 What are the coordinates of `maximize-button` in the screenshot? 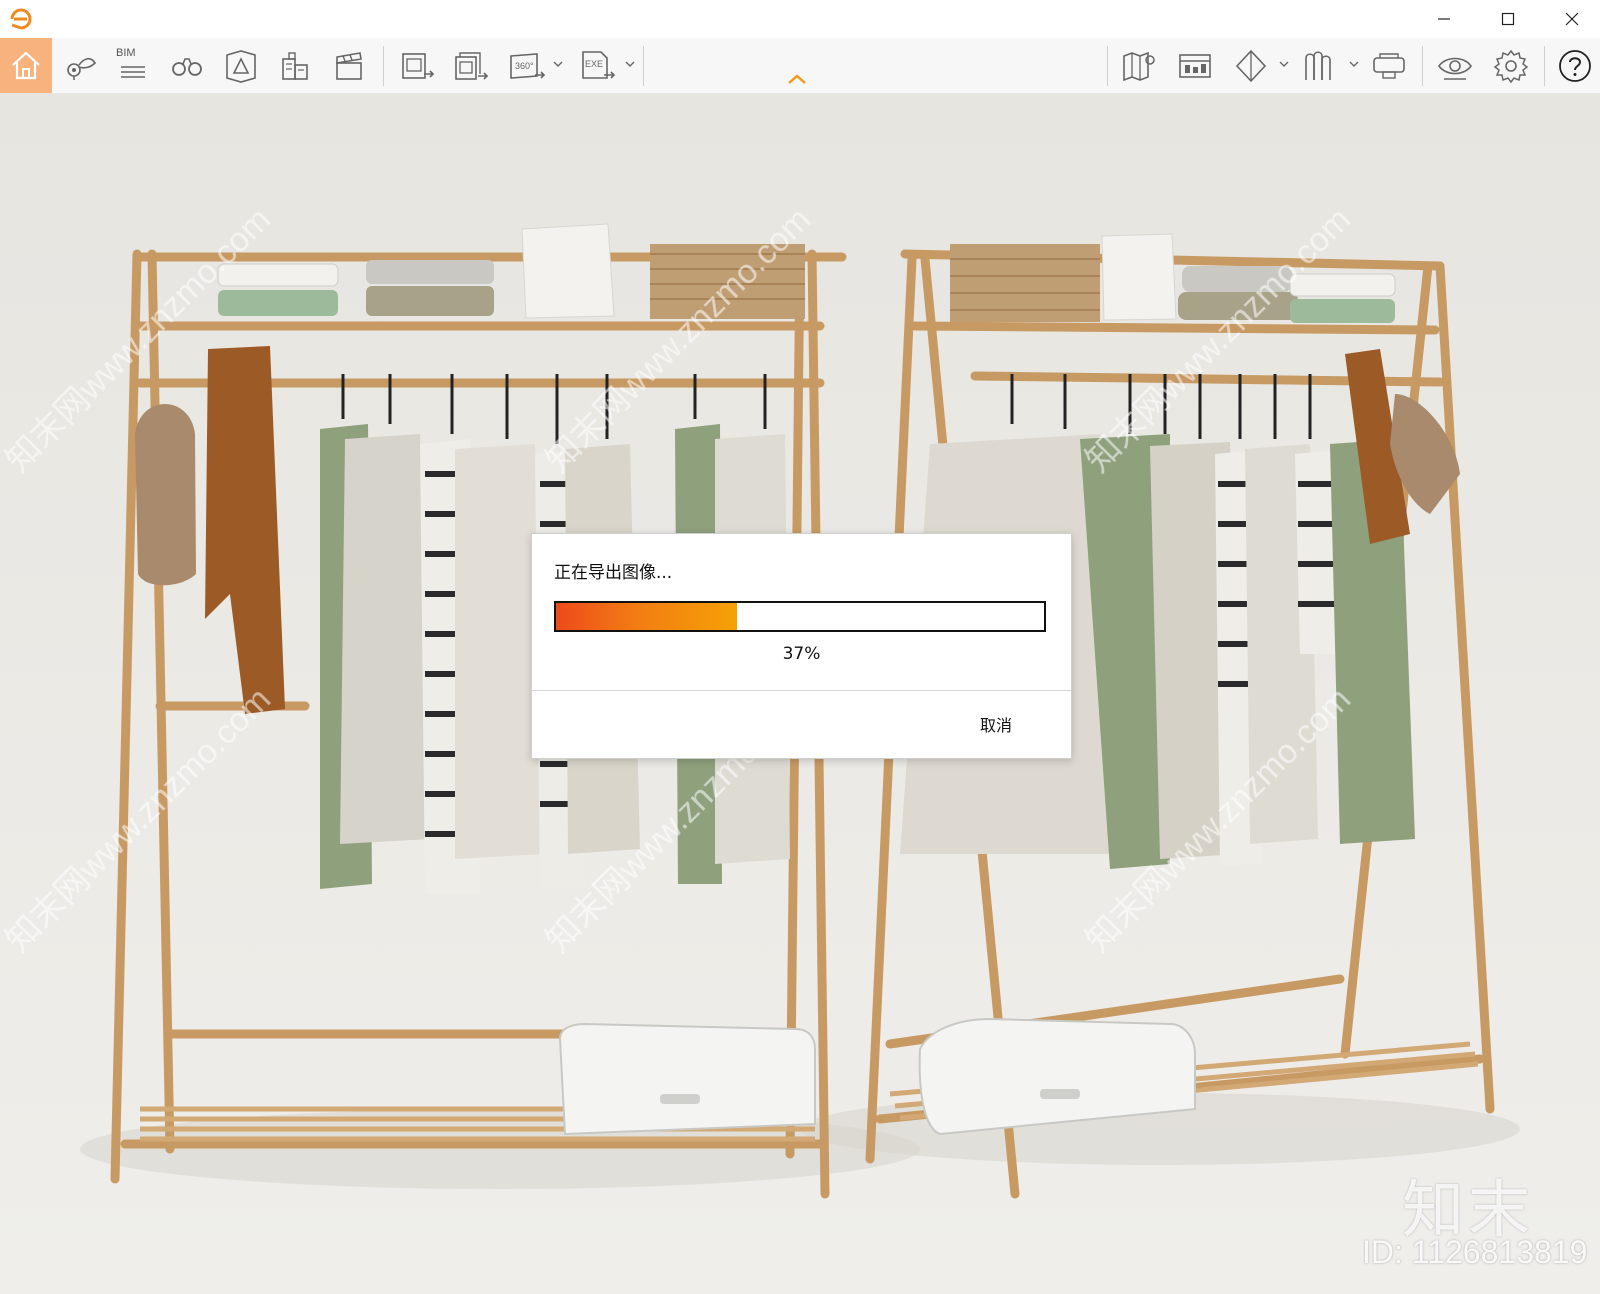 It's located at (1508, 19).